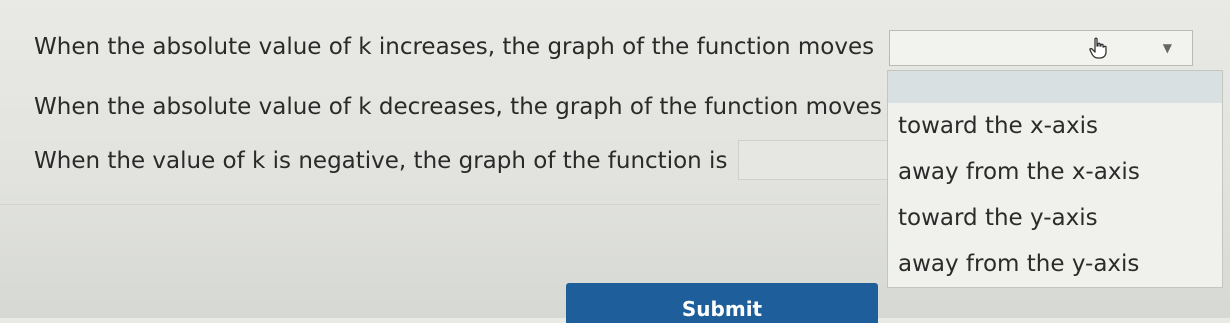 The image size is (1230, 323). What do you see at coordinates (1055, 172) in the screenshot?
I see `option-away-from-x-axis: away from the x-axis` at bounding box center [1055, 172].